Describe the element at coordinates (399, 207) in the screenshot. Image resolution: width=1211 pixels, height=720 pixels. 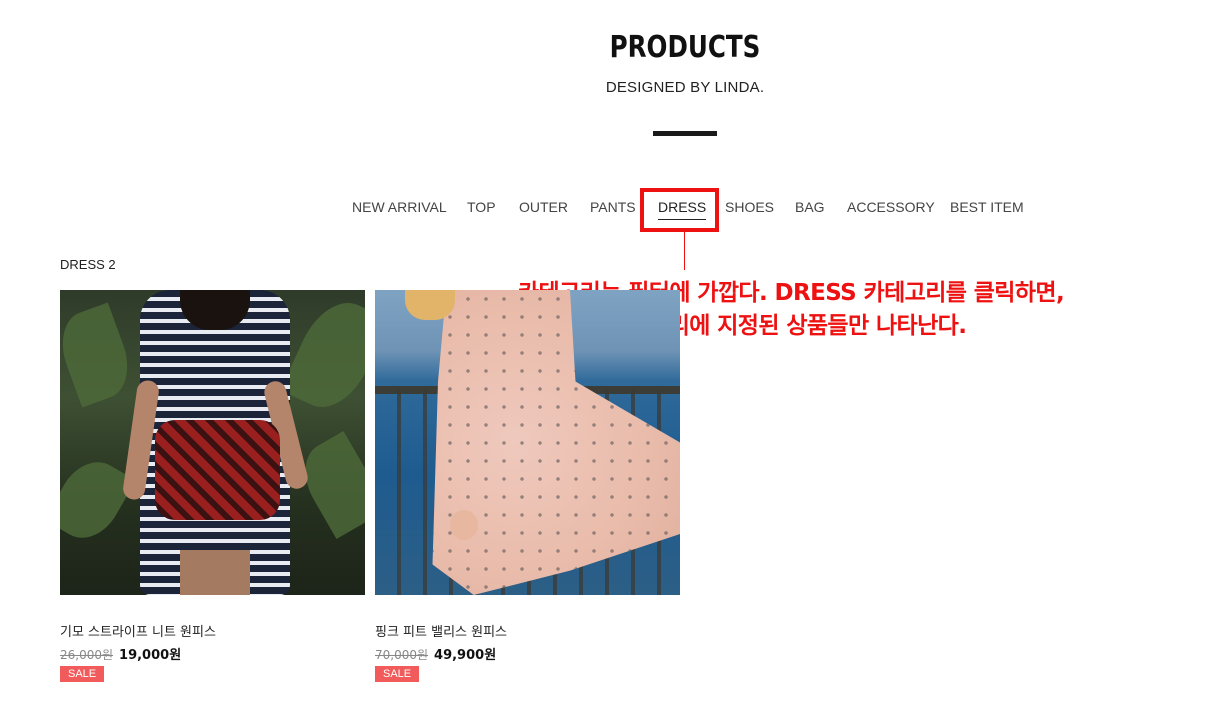
I see `category-new-arrival: NEW ARRIVAL` at that location.